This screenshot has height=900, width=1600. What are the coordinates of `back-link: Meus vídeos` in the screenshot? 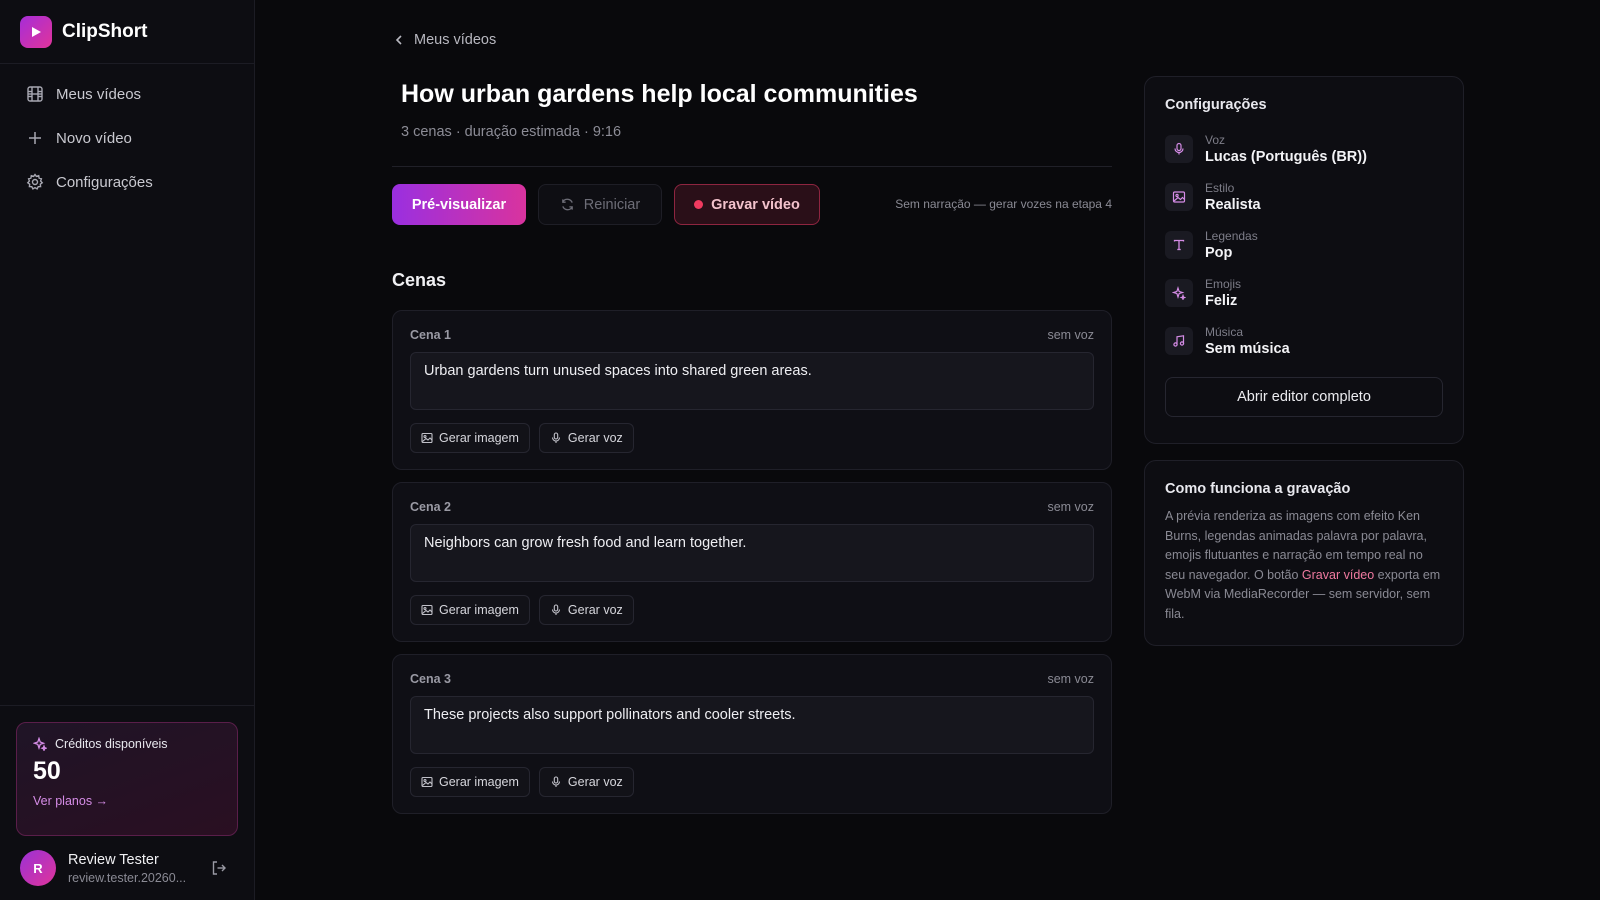 It's located at (444, 40).